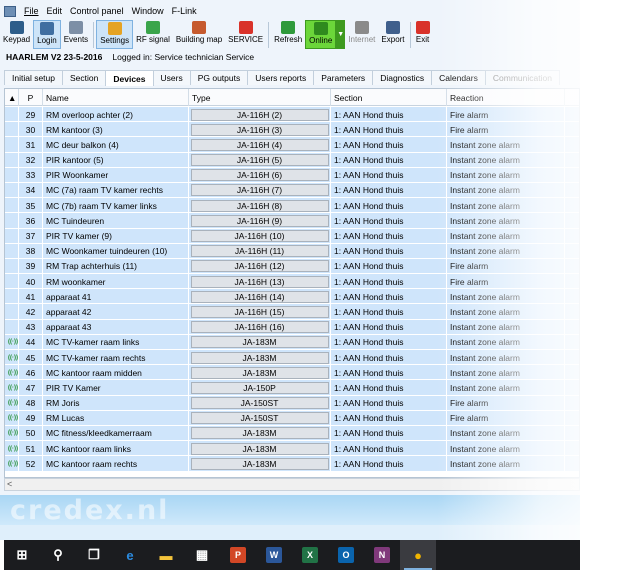 Image resolution: width=625 pixels, height=575 pixels. Describe the element at coordinates (116, 251) in the screenshot. I see `cell-name: MC Woonkamer tuindeuren (10)` at that location.